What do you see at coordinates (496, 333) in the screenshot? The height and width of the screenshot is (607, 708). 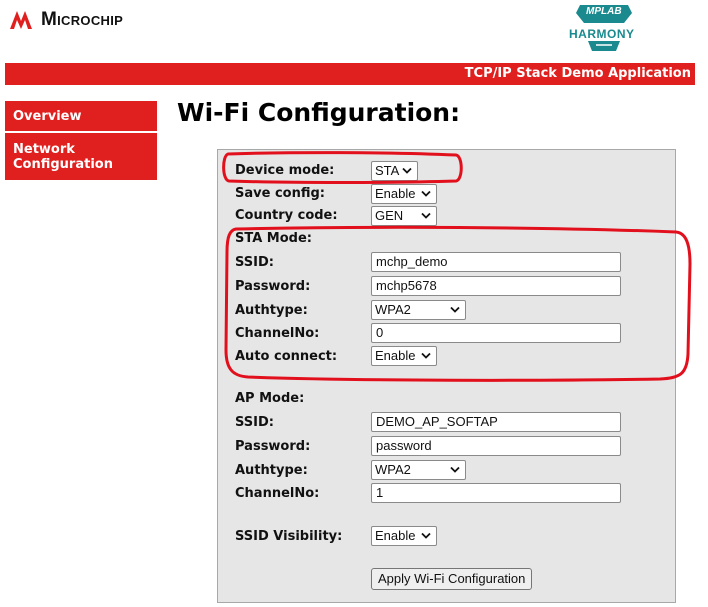 I see `sta-channel-input: 0` at bounding box center [496, 333].